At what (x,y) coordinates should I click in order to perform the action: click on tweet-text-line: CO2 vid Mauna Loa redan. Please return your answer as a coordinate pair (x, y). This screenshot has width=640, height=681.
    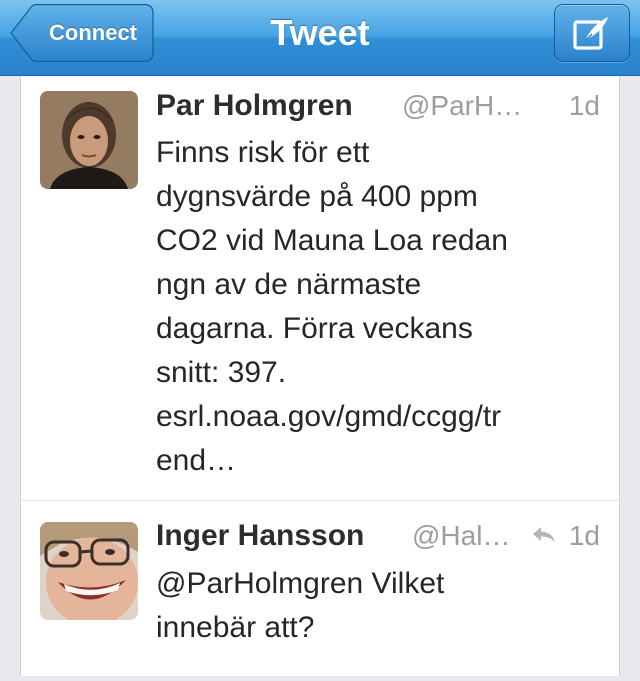
    Looking at the image, I should click on (332, 240).